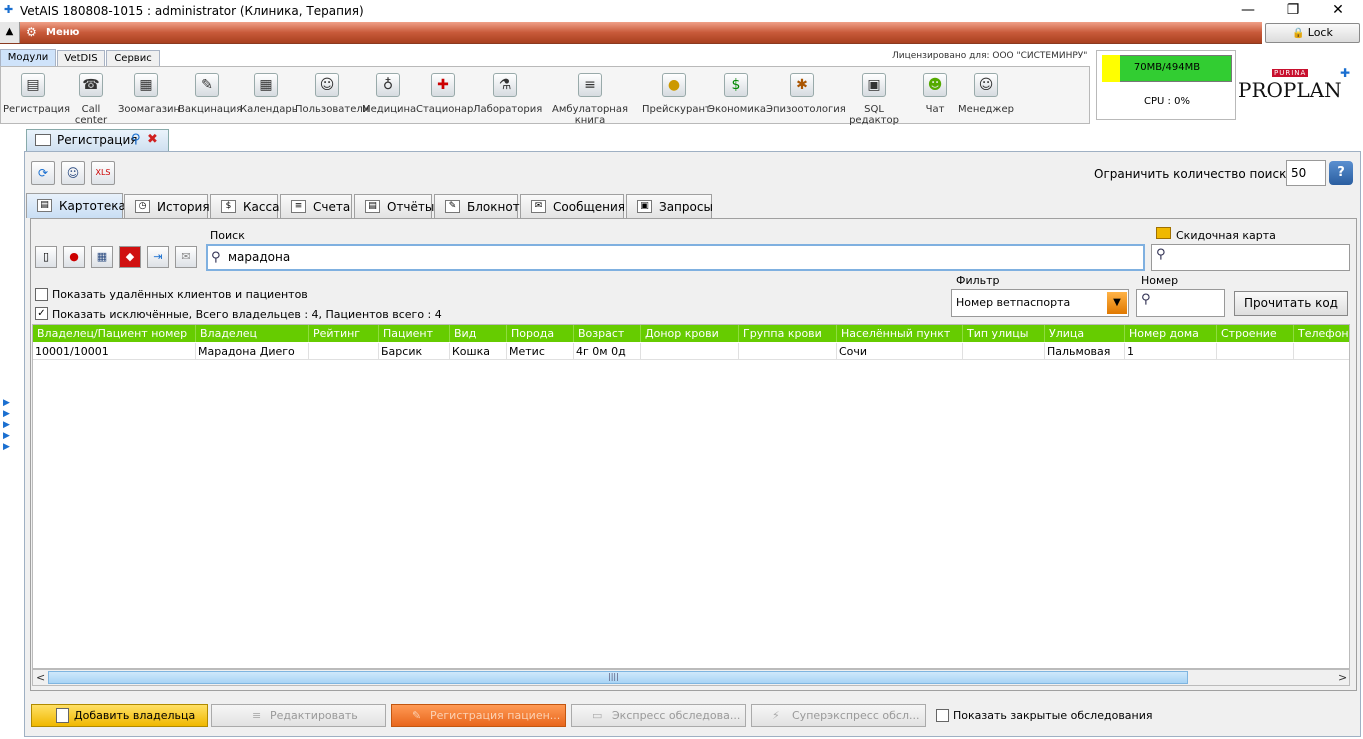 The height and width of the screenshot is (739, 1363). I want to click on tab-modules: Модули, so click(28, 57).